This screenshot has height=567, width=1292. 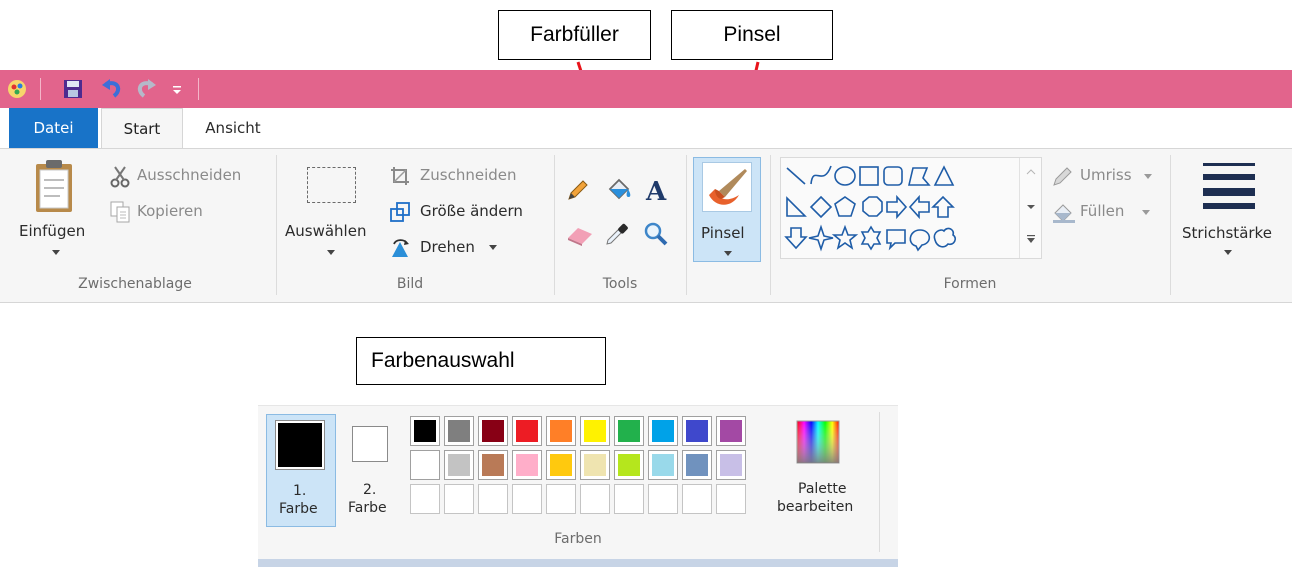 What do you see at coordinates (1102, 211) in the screenshot?
I see `fill-button: Füllen` at bounding box center [1102, 211].